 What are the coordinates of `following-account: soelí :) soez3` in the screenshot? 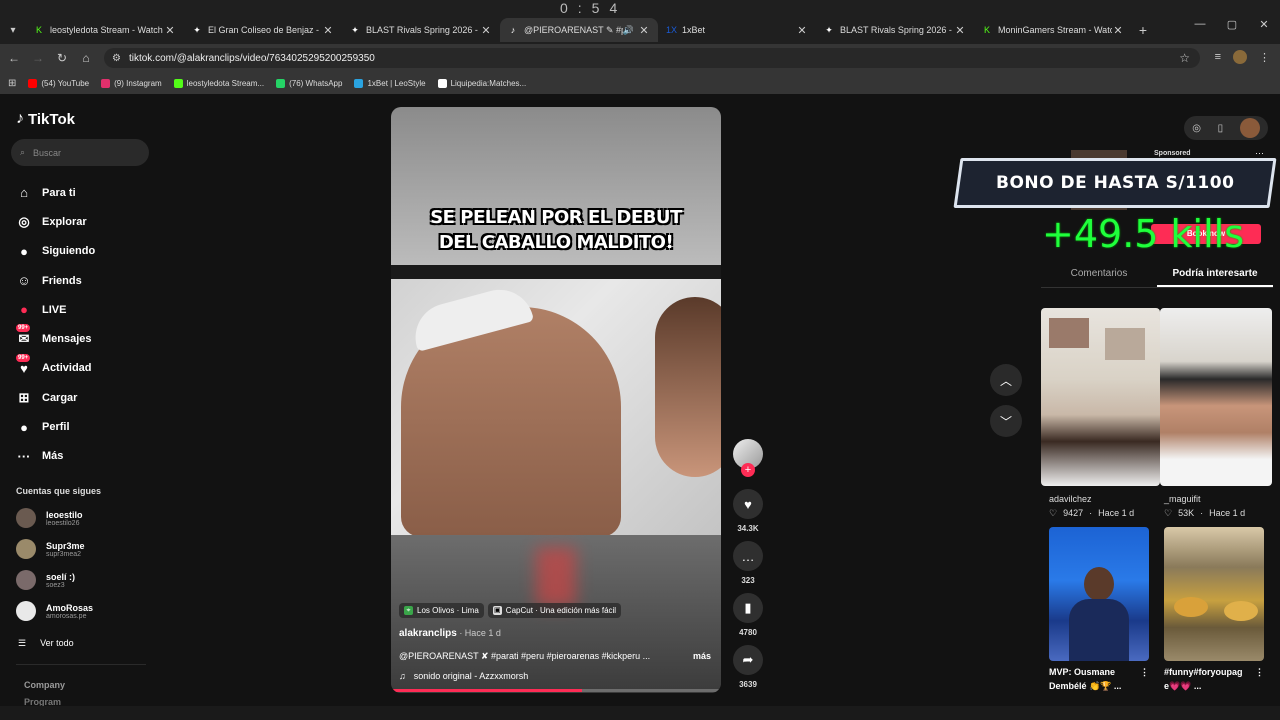 It's located at (45, 580).